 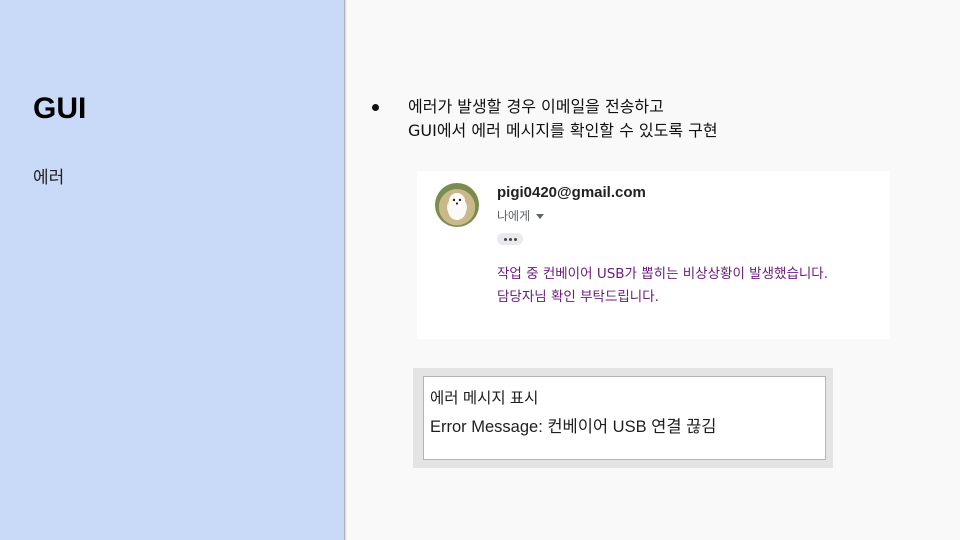 What do you see at coordinates (563, 130) in the screenshot?
I see `bullet-line-2: GUI에서 에러 메시지를 확인할 수 있도록 구현` at bounding box center [563, 130].